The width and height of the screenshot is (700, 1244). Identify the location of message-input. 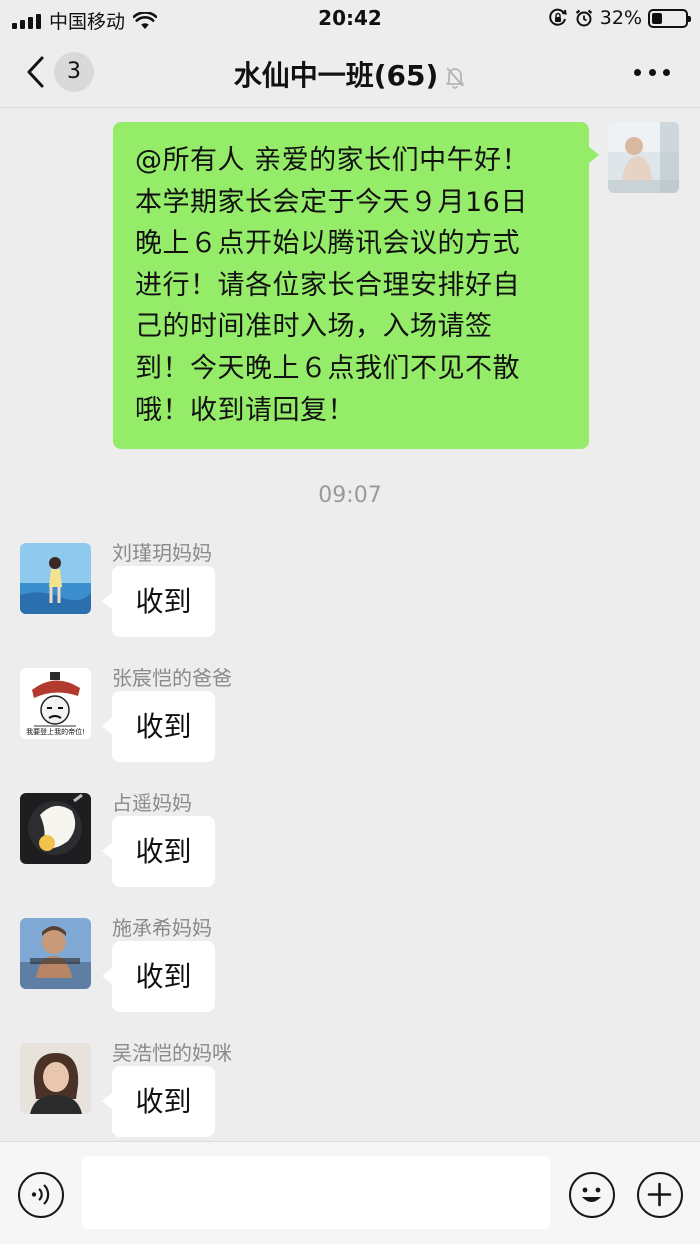
(316, 1192).